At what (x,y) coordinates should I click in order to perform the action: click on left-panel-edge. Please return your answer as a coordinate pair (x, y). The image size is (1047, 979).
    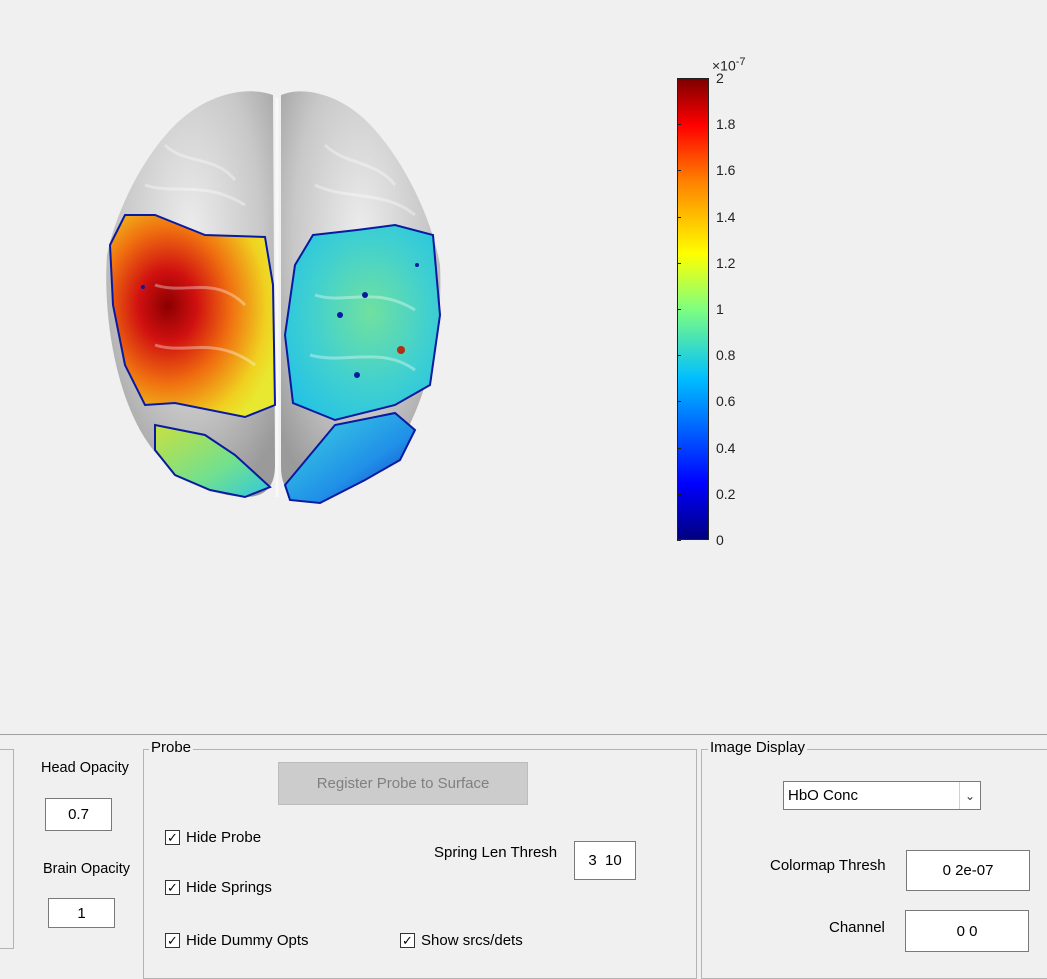
    Looking at the image, I should click on (7, 849).